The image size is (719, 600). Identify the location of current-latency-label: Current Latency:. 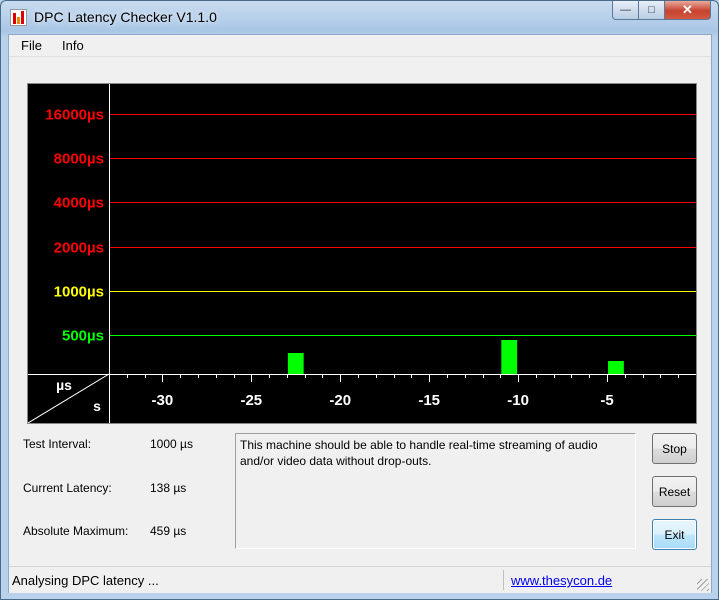
(67, 488).